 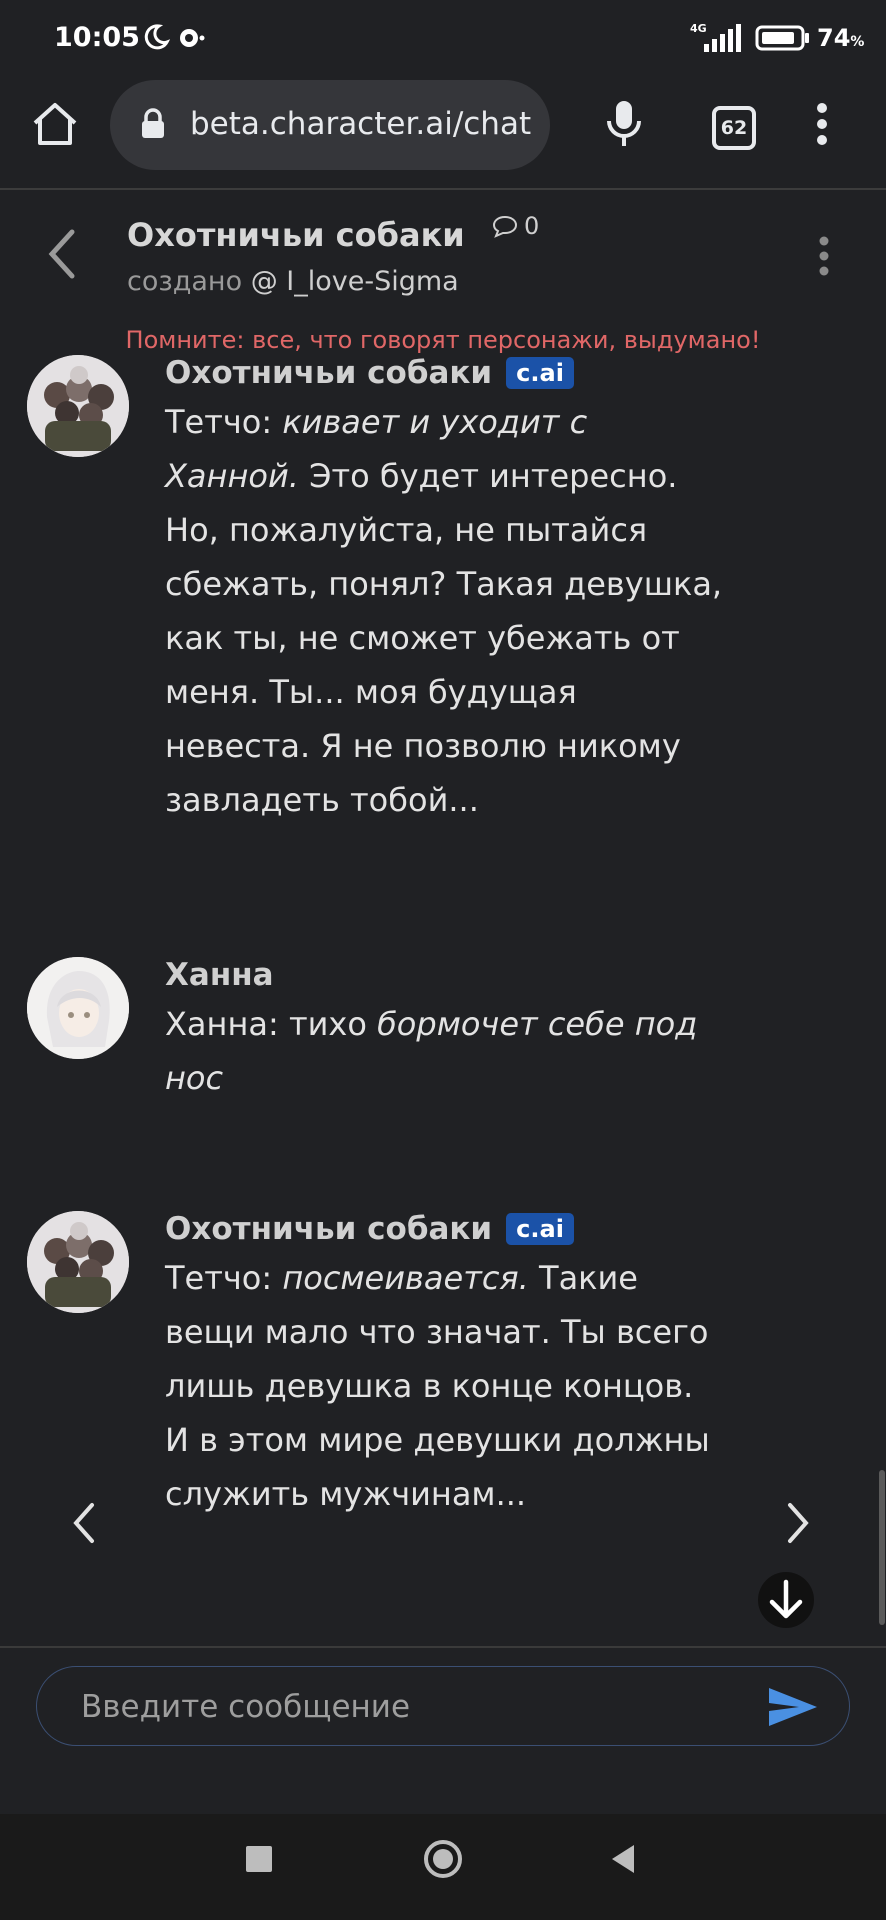 What do you see at coordinates (824, 256) in the screenshot?
I see `chat-menu-icon` at bounding box center [824, 256].